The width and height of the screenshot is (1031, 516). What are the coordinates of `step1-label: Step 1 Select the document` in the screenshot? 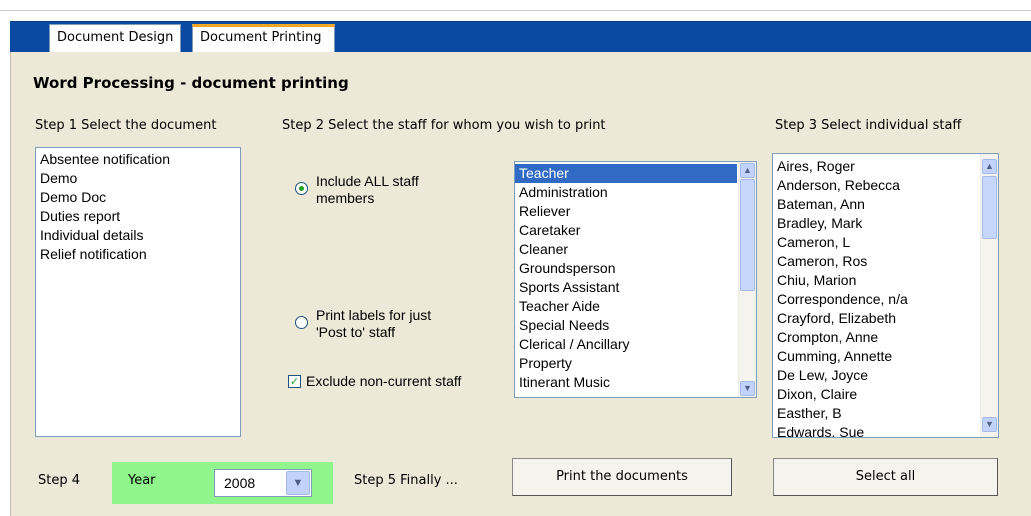 It's located at (126, 125).